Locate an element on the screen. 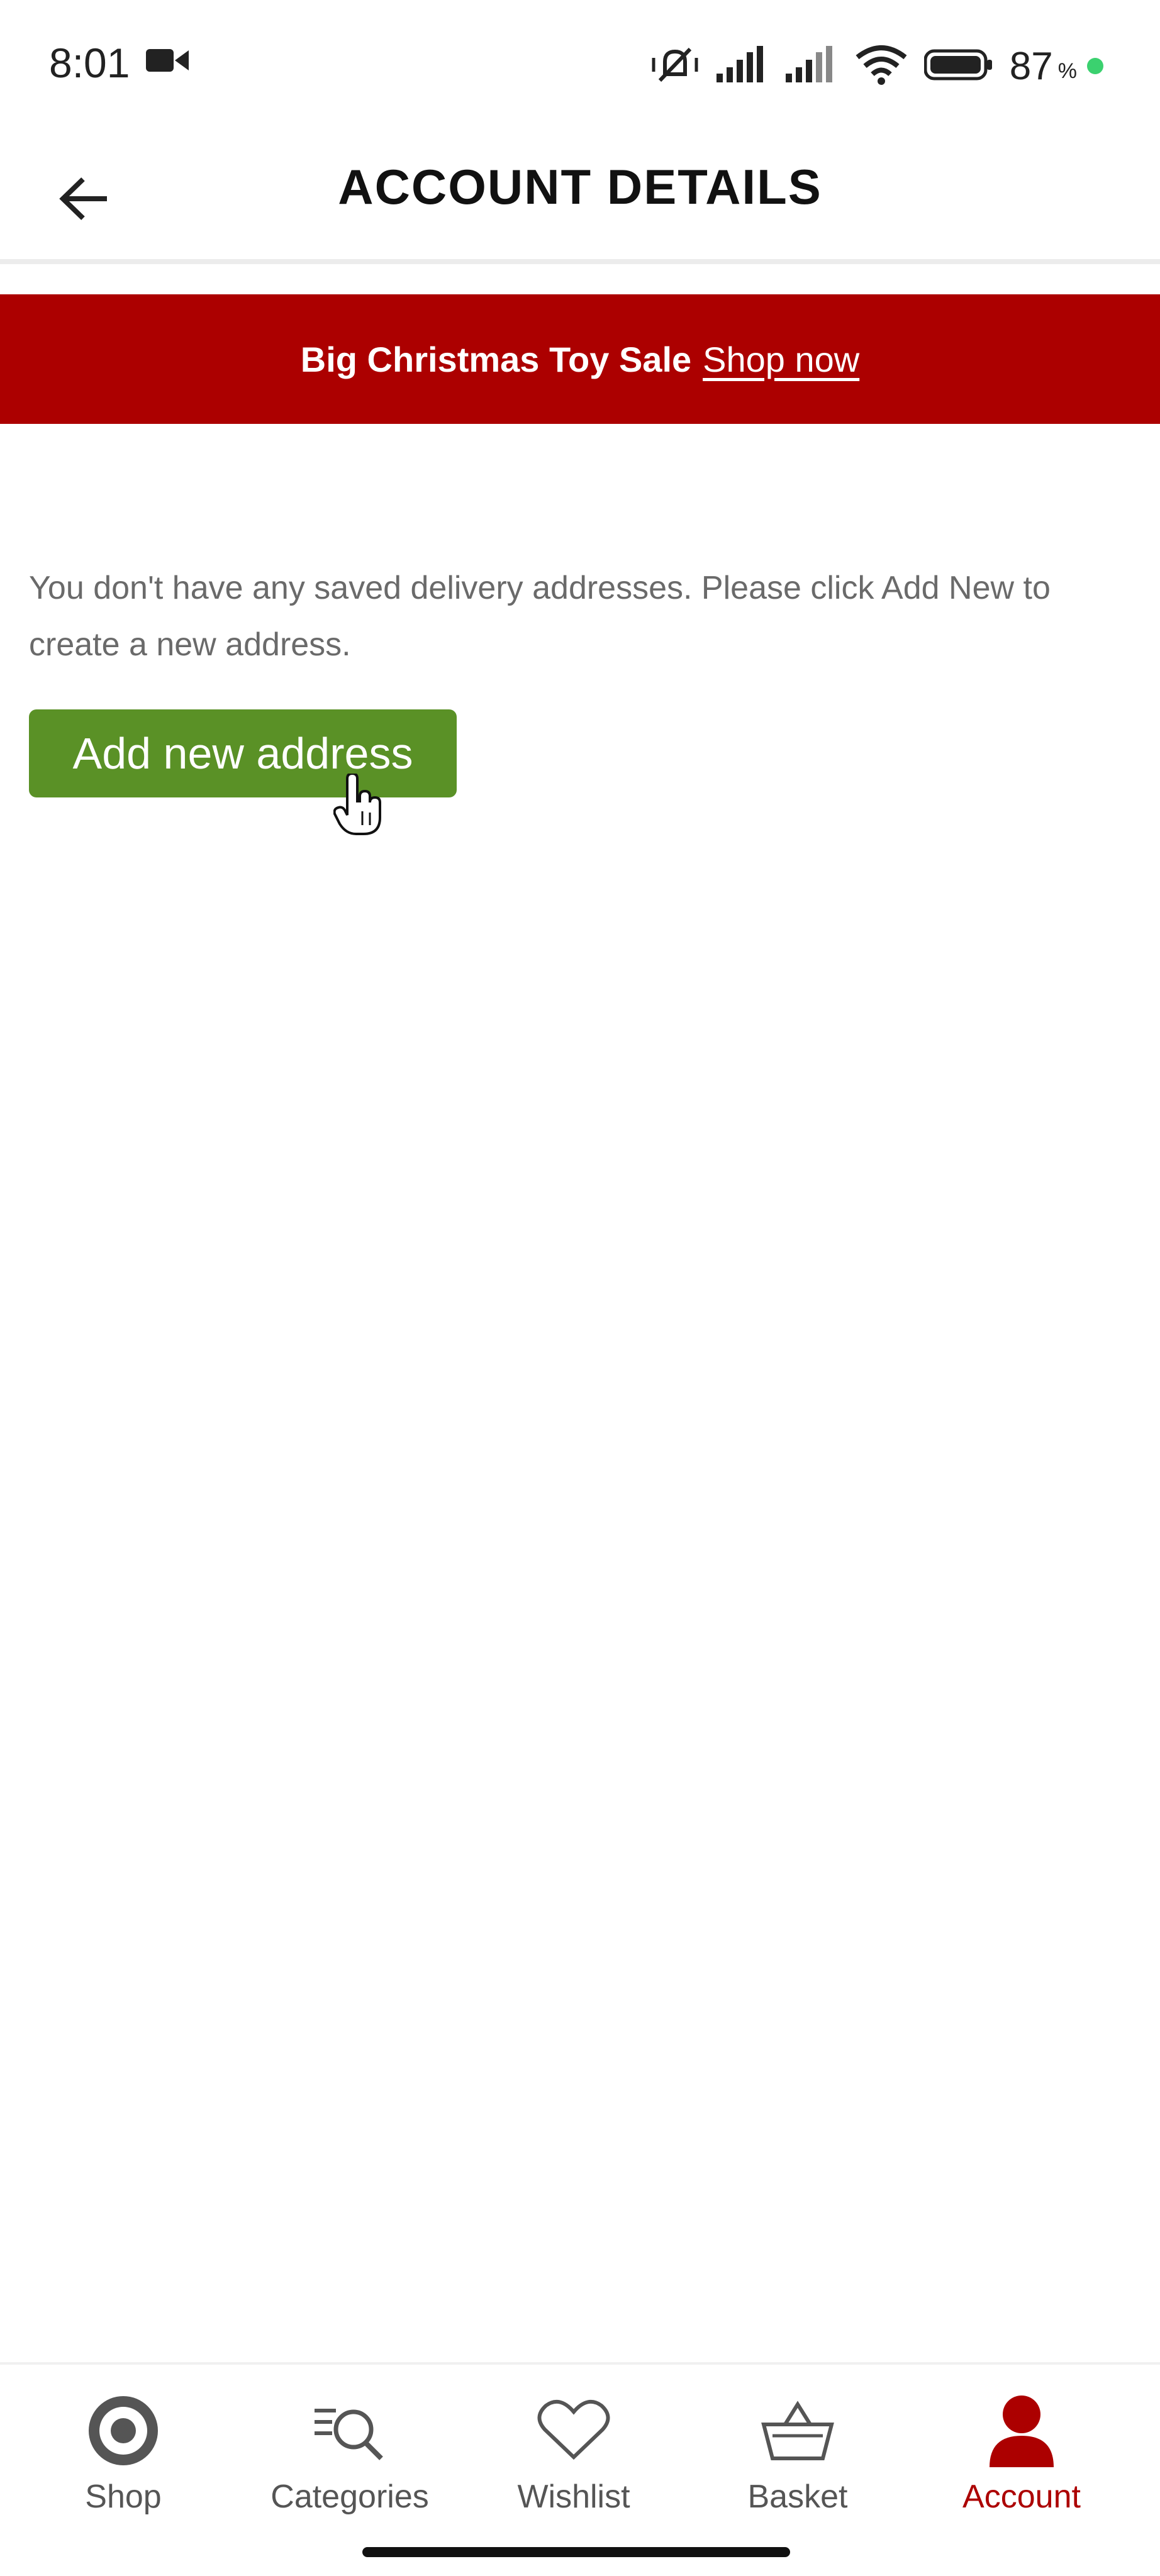 The image size is (1160, 2576). nav-item-categories: Categories is located at coordinates (349, 2462).